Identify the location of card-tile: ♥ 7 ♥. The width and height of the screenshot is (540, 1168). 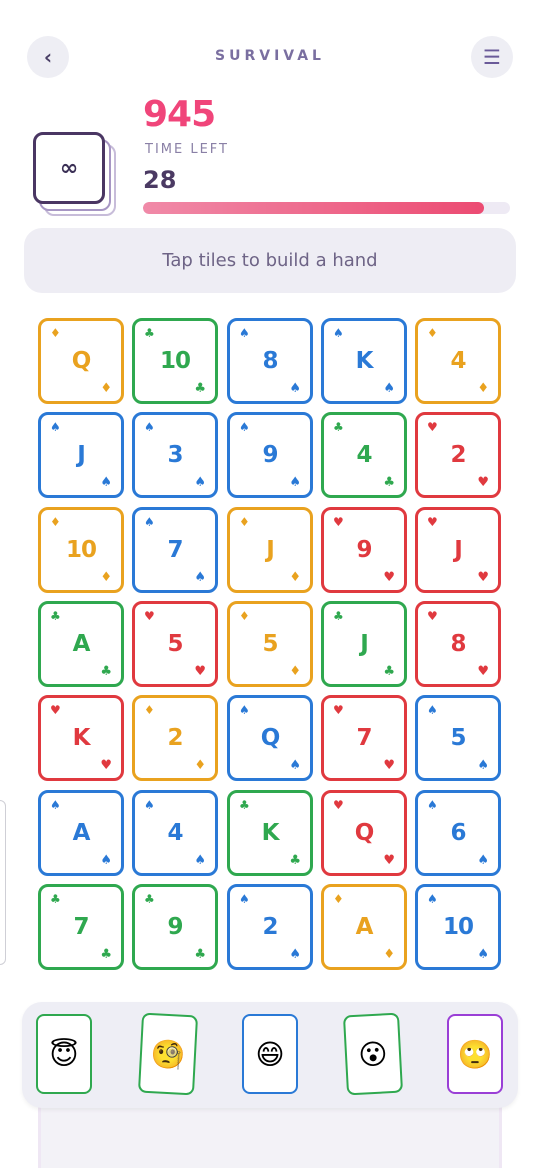
(364, 738).